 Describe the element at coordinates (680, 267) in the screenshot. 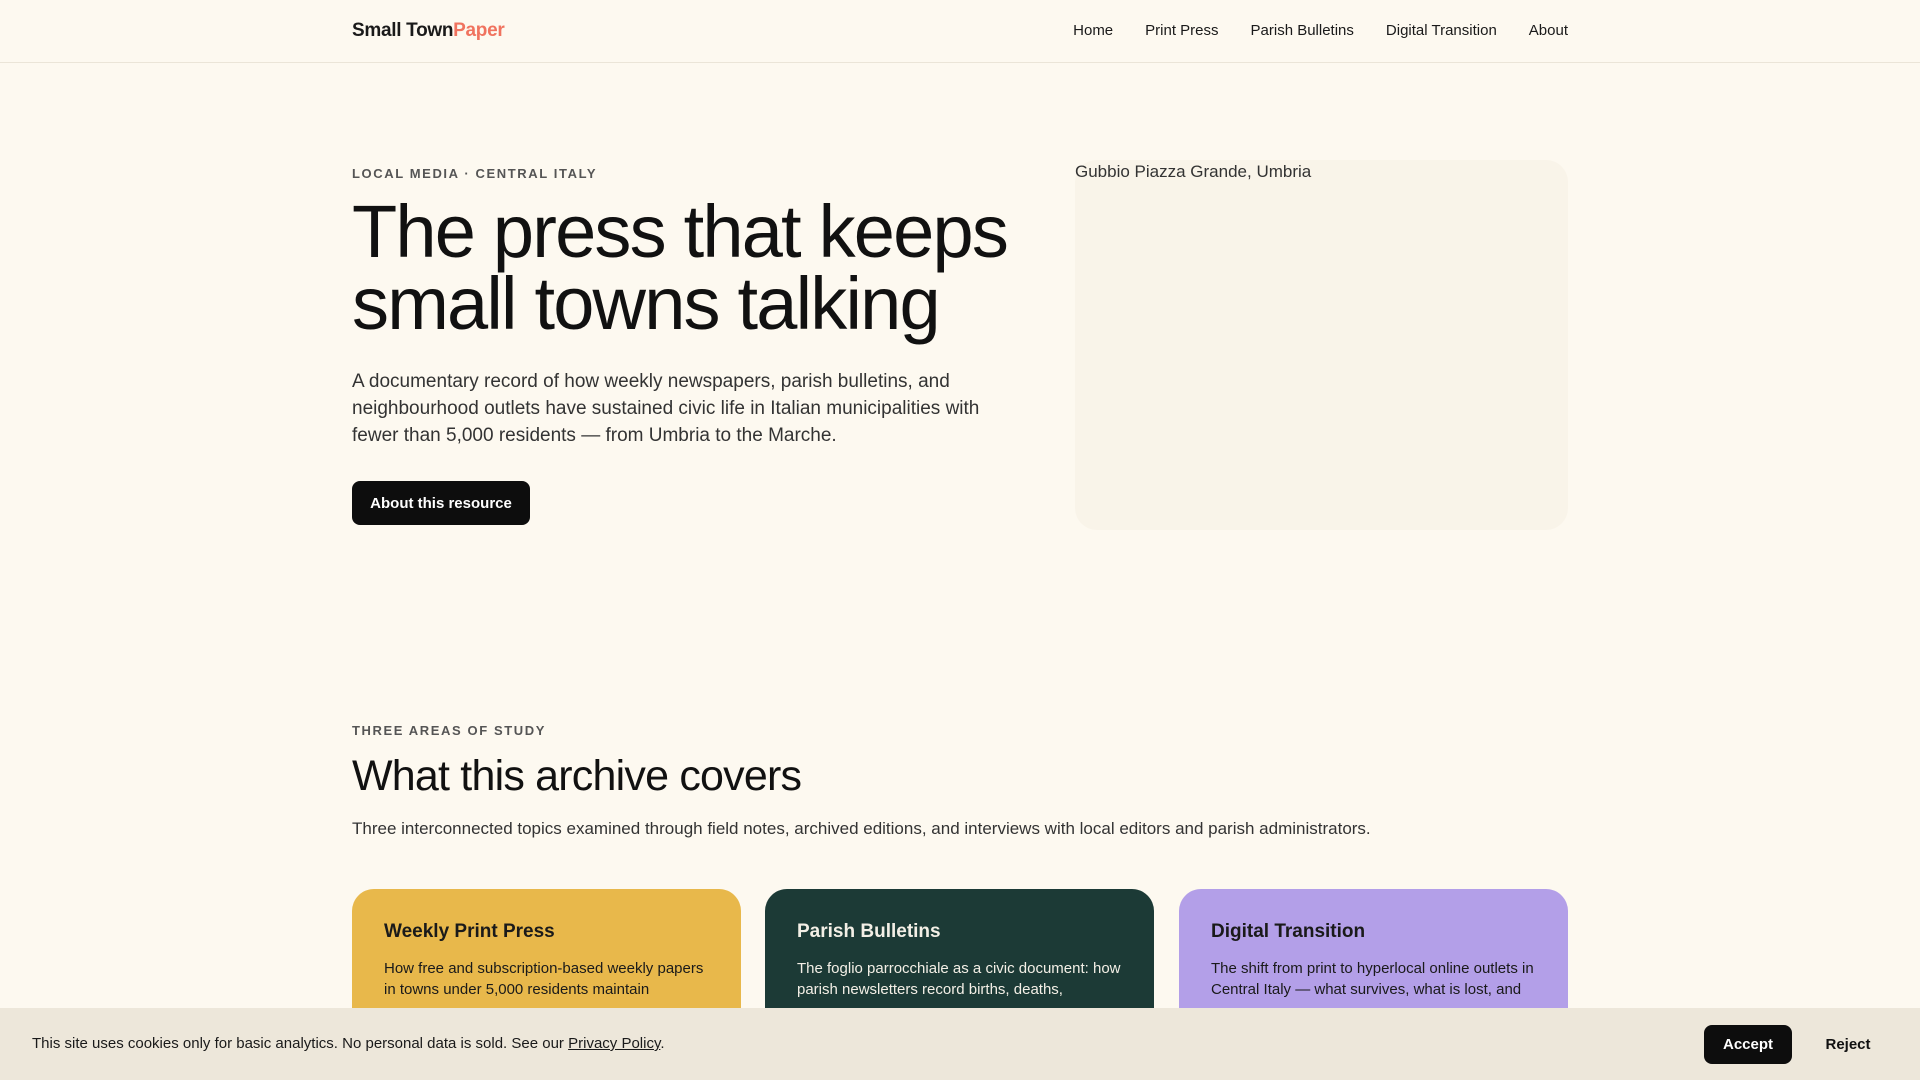

I see `hero-title: The press that keeps small towns talking` at that location.